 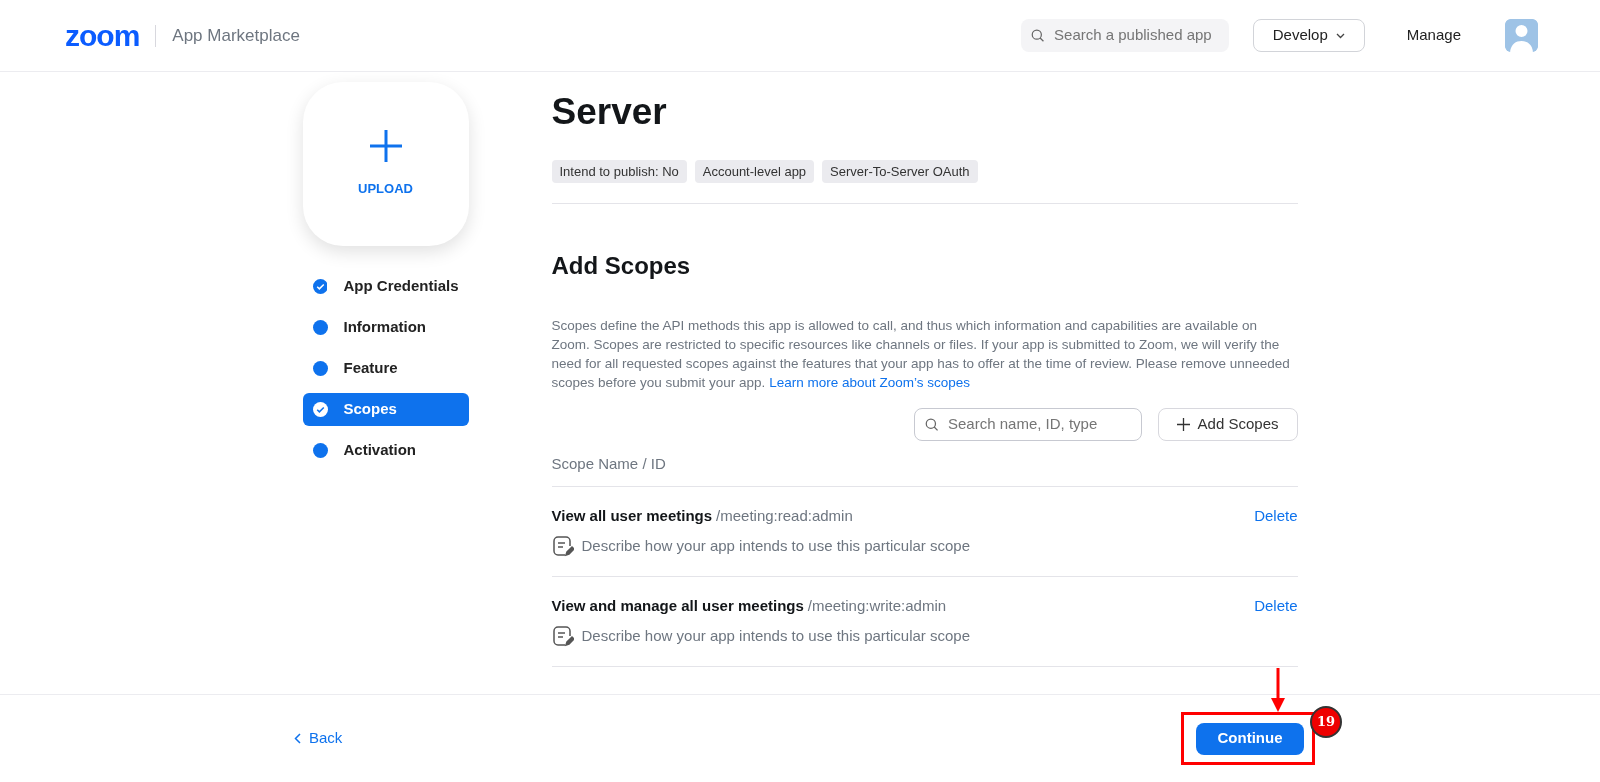 What do you see at coordinates (609, 112) in the screenshot?
I see `app-title: Server` at bounding box center [609, 112].